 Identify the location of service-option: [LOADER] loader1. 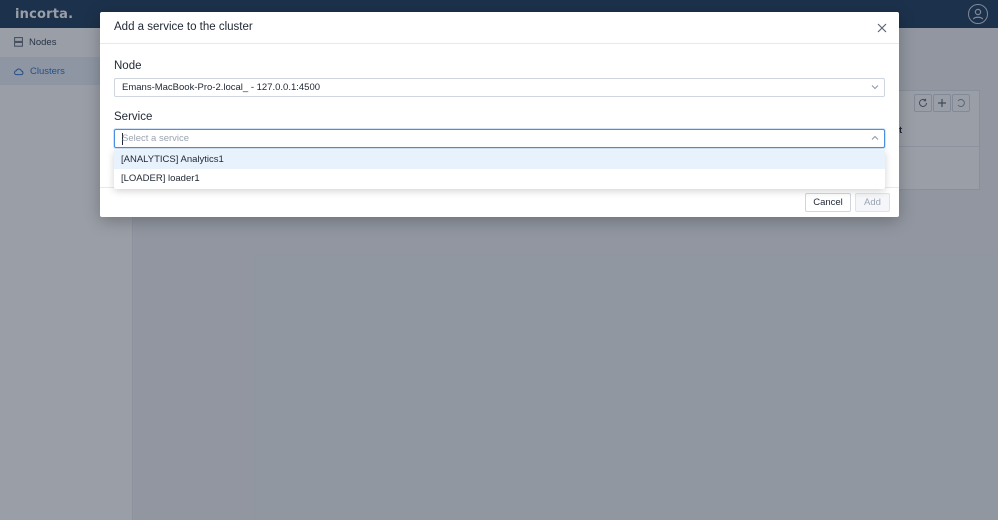
(499, 178).